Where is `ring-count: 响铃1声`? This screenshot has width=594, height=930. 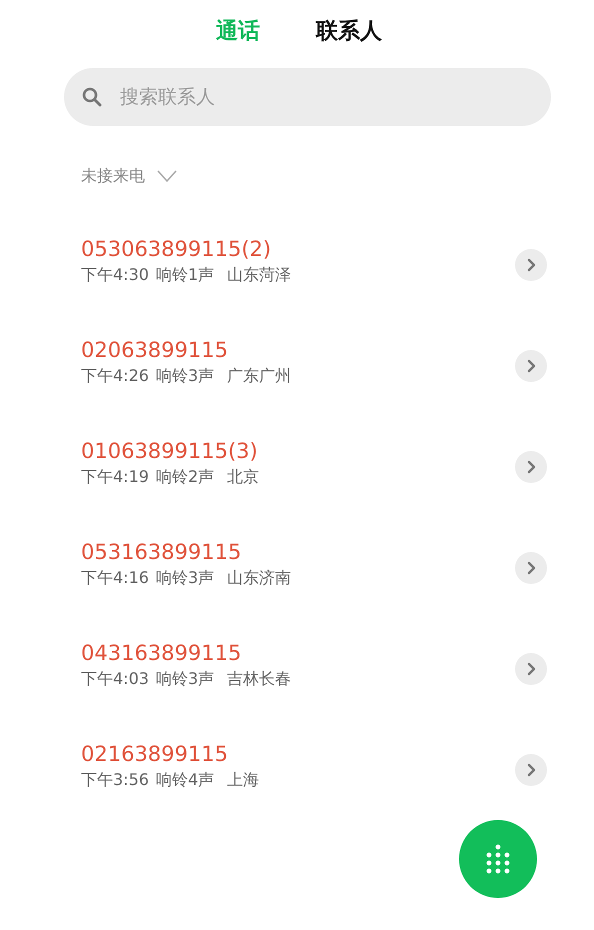 ring-count: 响铃1声 is located at coordinates (185, 275).